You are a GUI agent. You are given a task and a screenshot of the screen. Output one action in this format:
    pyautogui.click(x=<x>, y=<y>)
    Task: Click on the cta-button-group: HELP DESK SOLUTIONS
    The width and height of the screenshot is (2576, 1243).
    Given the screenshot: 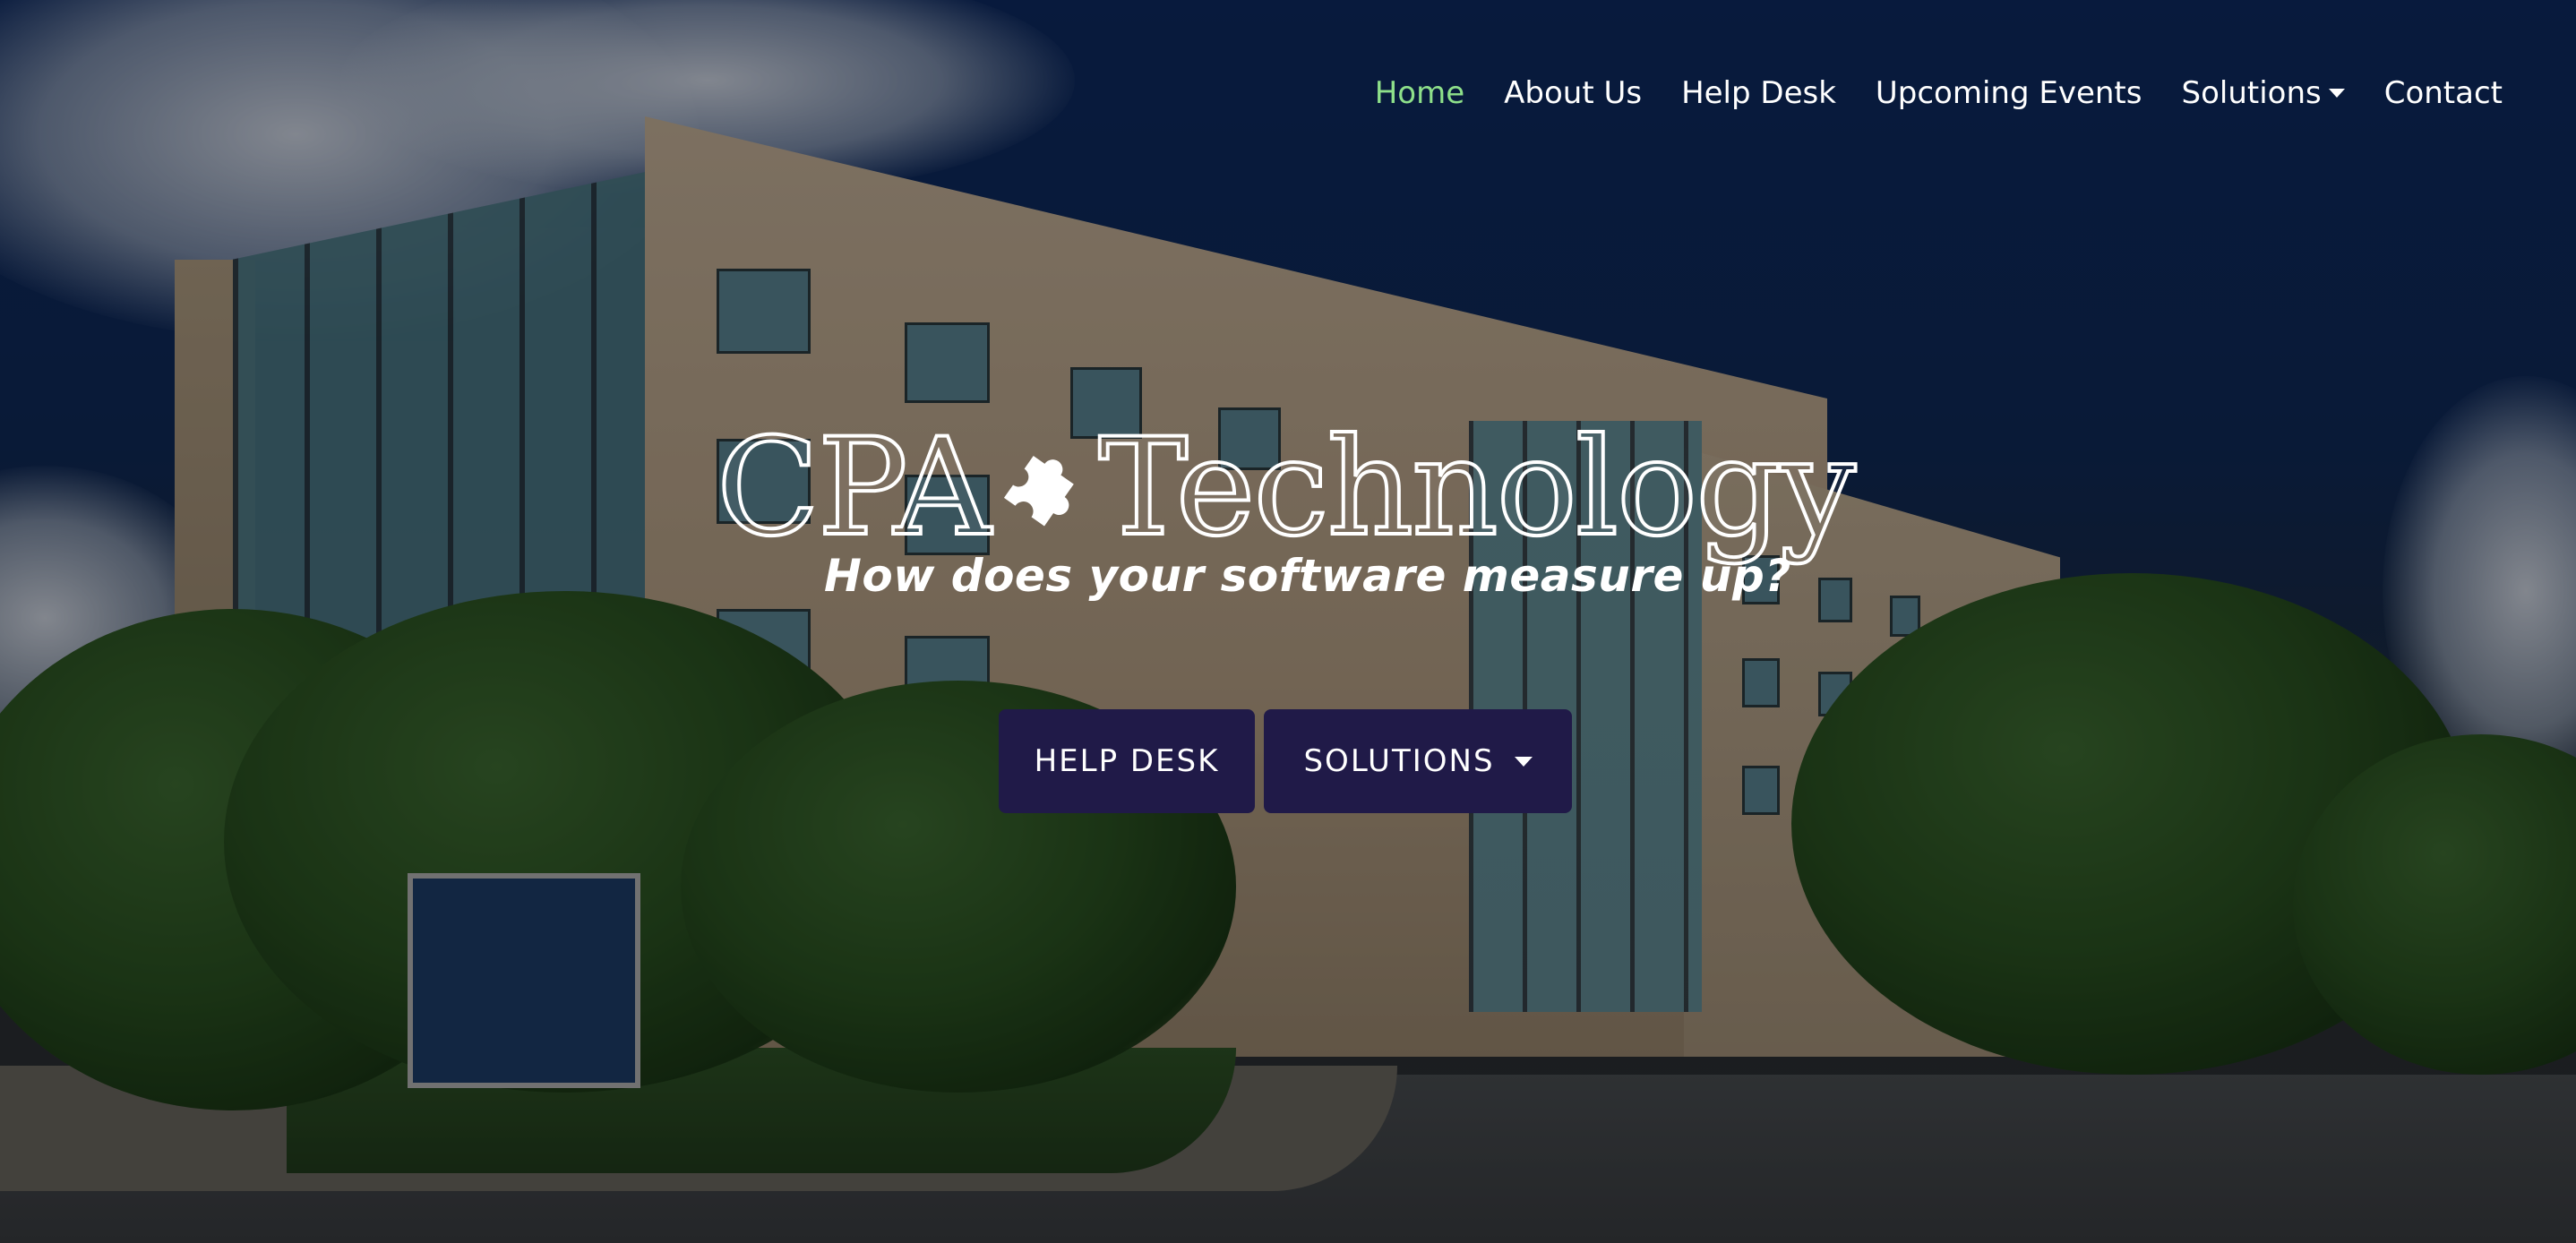 What is the action you would take?
    pyautogui.click(x=1285, y=761)
    